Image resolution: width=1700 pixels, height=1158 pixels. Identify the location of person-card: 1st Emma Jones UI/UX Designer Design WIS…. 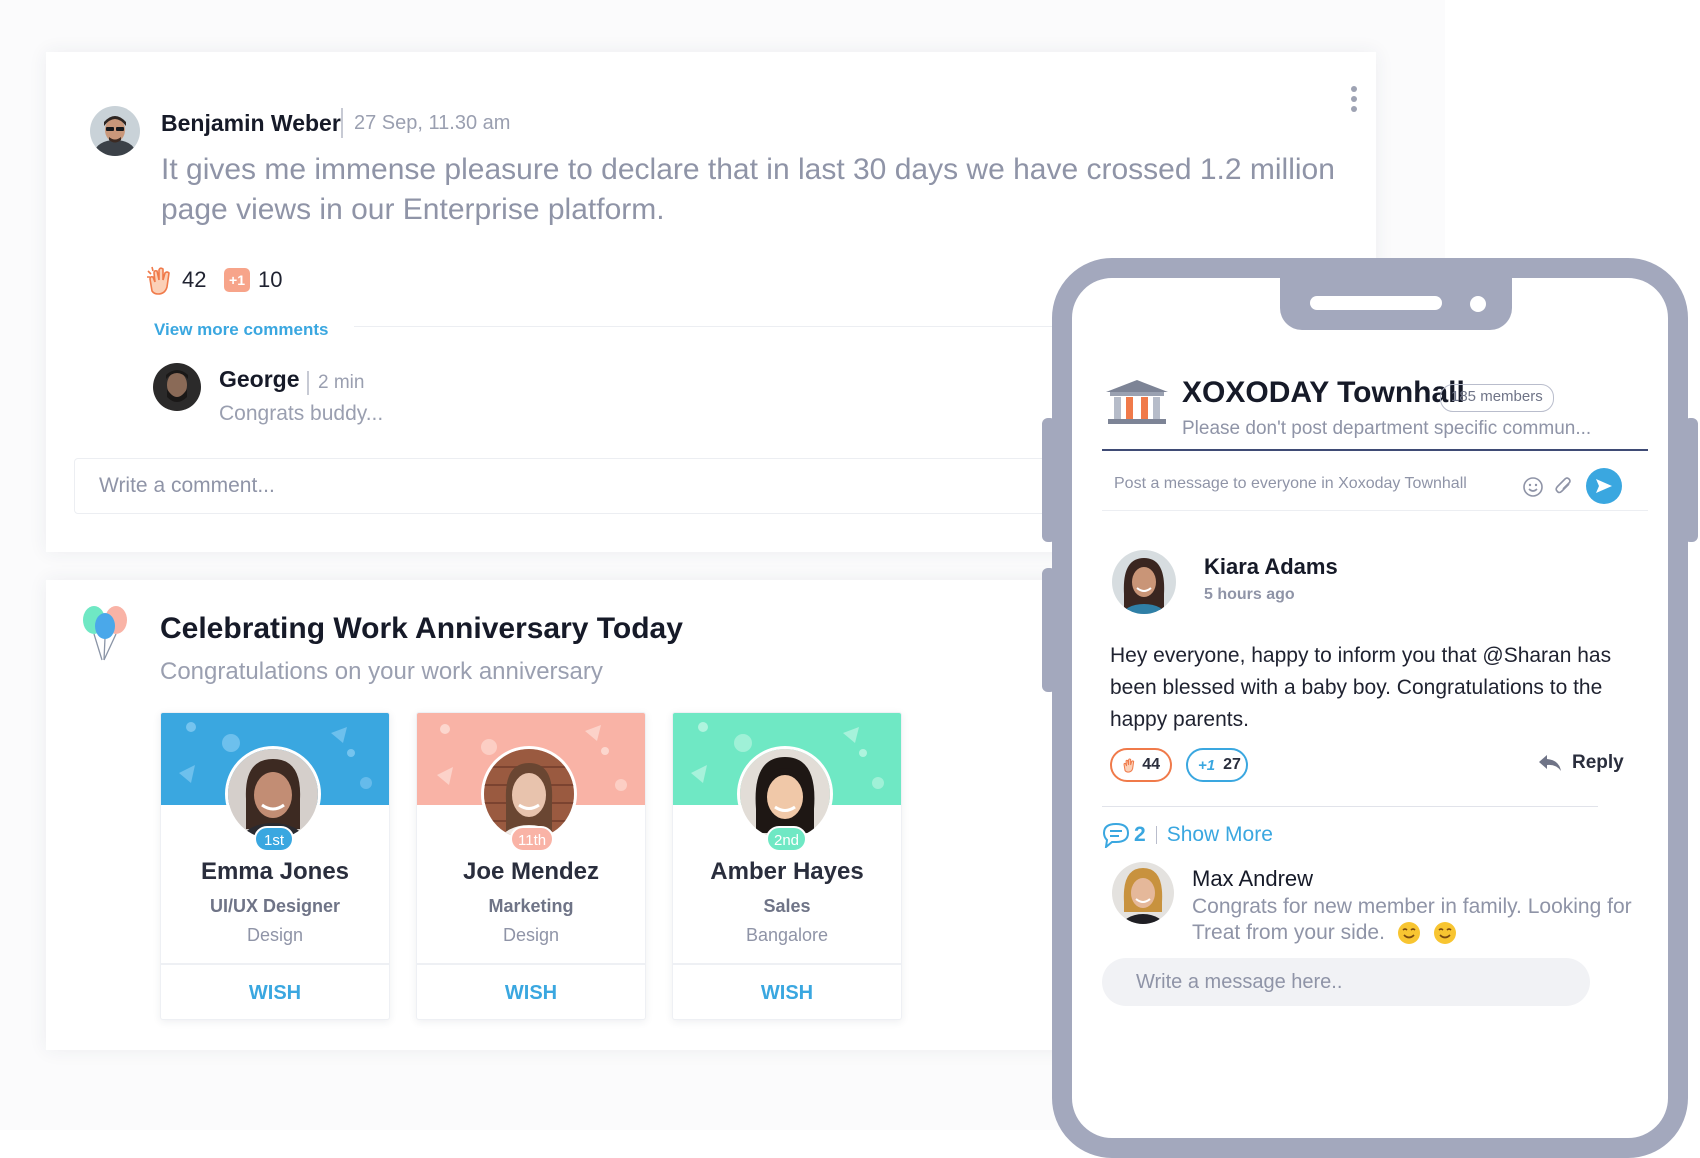
(275, 866).